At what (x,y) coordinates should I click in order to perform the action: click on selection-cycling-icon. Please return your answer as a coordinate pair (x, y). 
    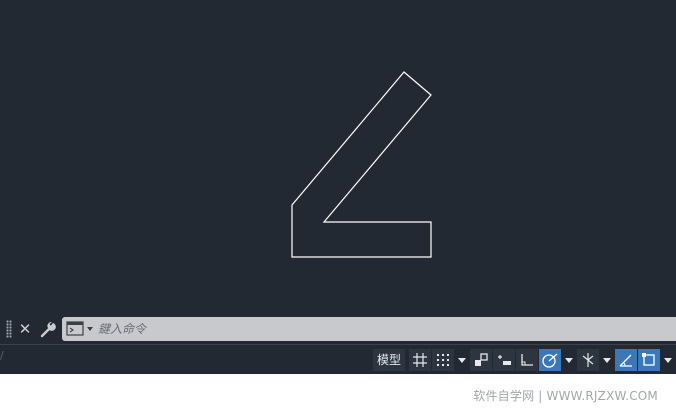
    Looking at the image, I should click on (648, 359).